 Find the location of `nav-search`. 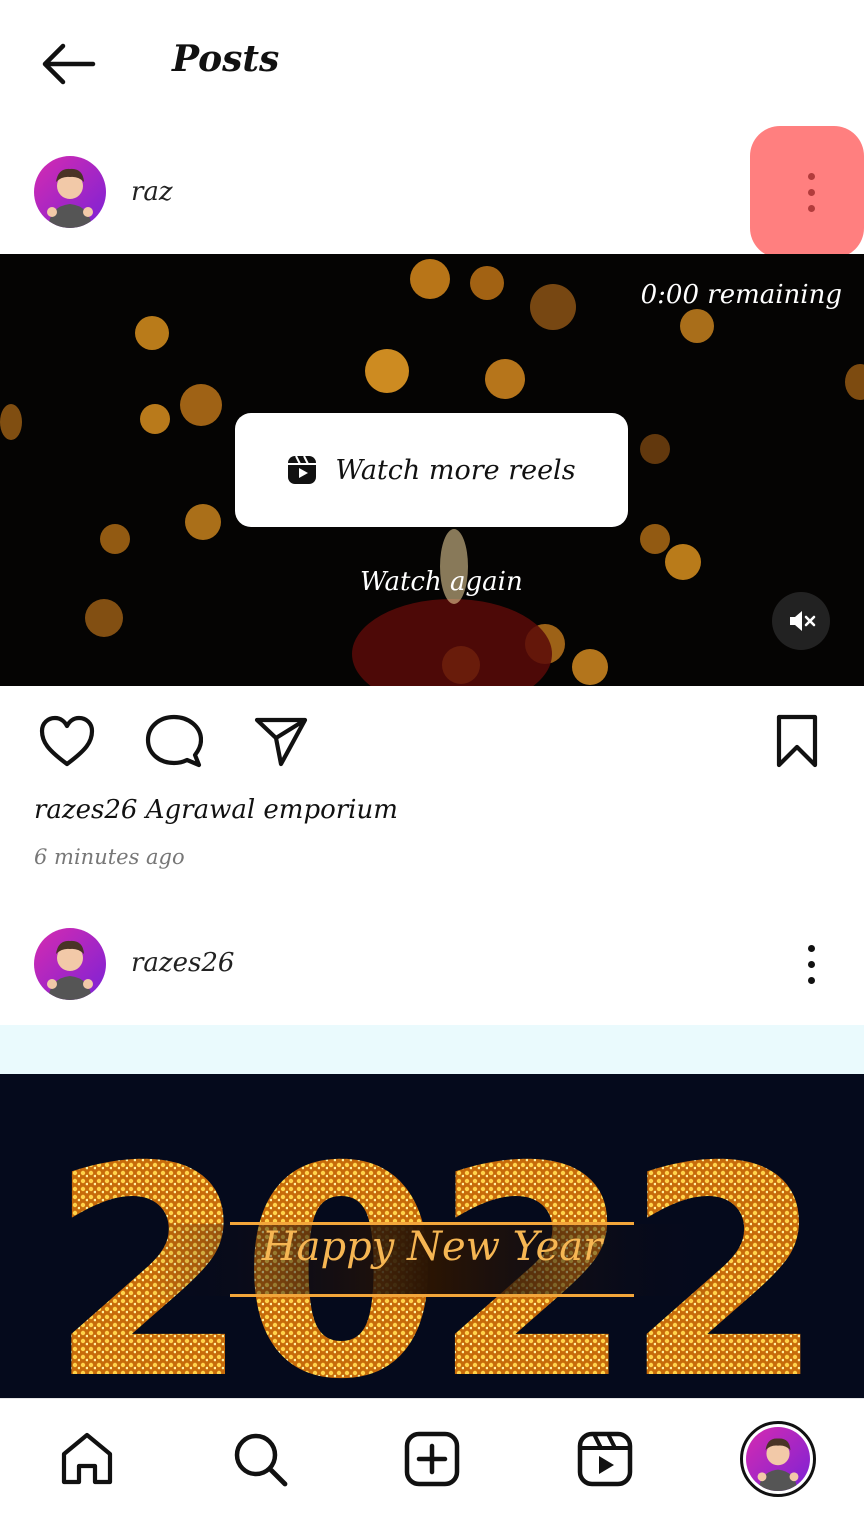

nav-search is located at coordinates (260, 1459).